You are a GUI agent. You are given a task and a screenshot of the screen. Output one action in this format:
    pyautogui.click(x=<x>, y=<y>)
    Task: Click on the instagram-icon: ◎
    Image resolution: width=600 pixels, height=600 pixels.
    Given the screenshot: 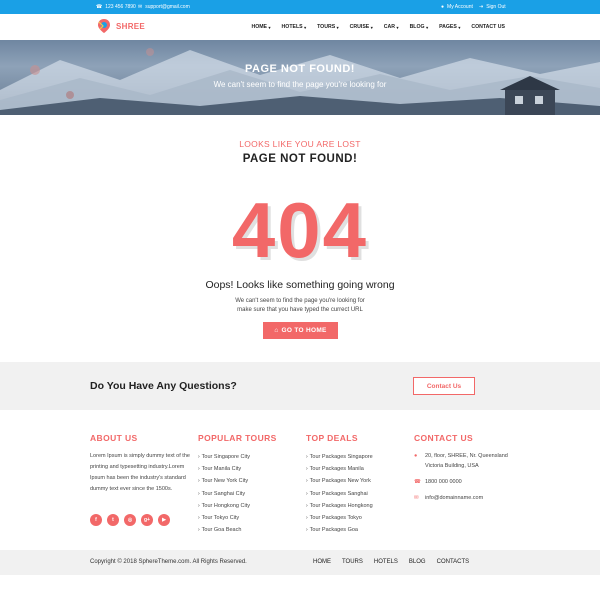 What is the action you would take?
    pyautogui.click(x=130, y=520)
    